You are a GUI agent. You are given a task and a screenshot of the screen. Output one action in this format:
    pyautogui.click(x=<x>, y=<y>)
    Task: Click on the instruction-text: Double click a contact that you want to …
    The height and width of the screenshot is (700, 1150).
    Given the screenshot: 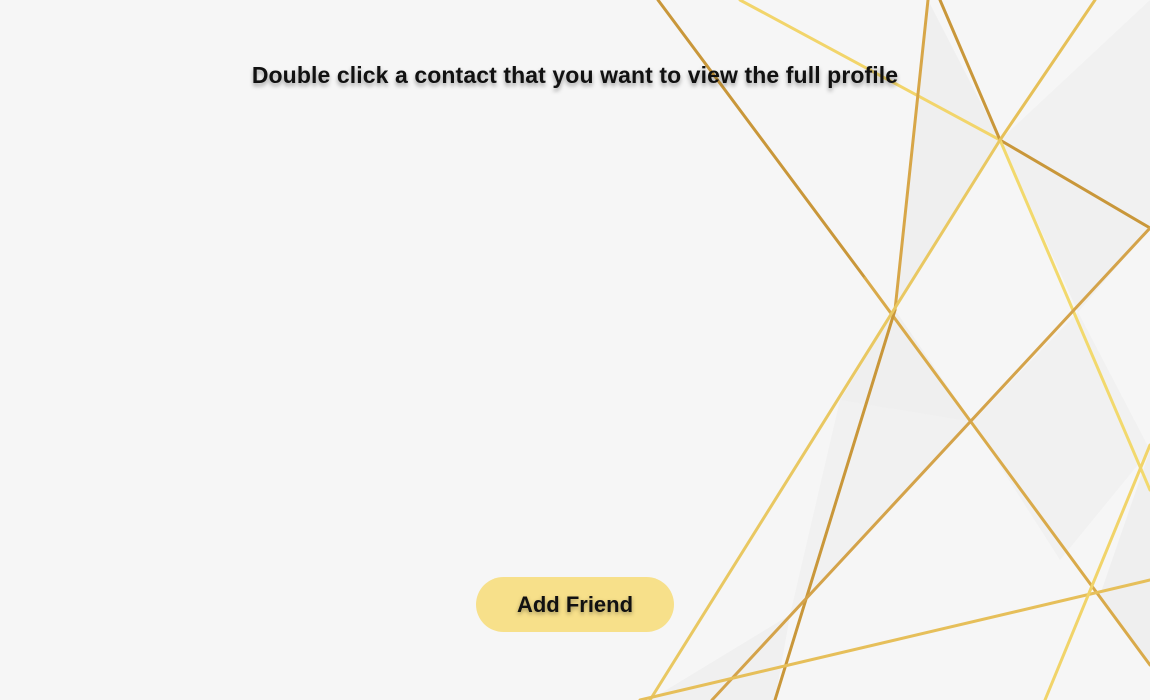 What is the action you would take?
    pyautogui.click(x=575, y=75)
    